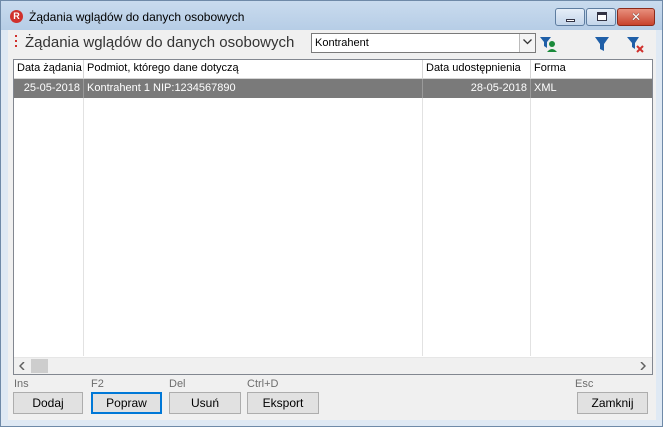 This screenshot has height=427, width=663. What do you see at coordinates (253, 88) in the screenshot?
I see `cell-subject: Kontrahent 1 NIP:1234567890` at bounding box center [253, 88].